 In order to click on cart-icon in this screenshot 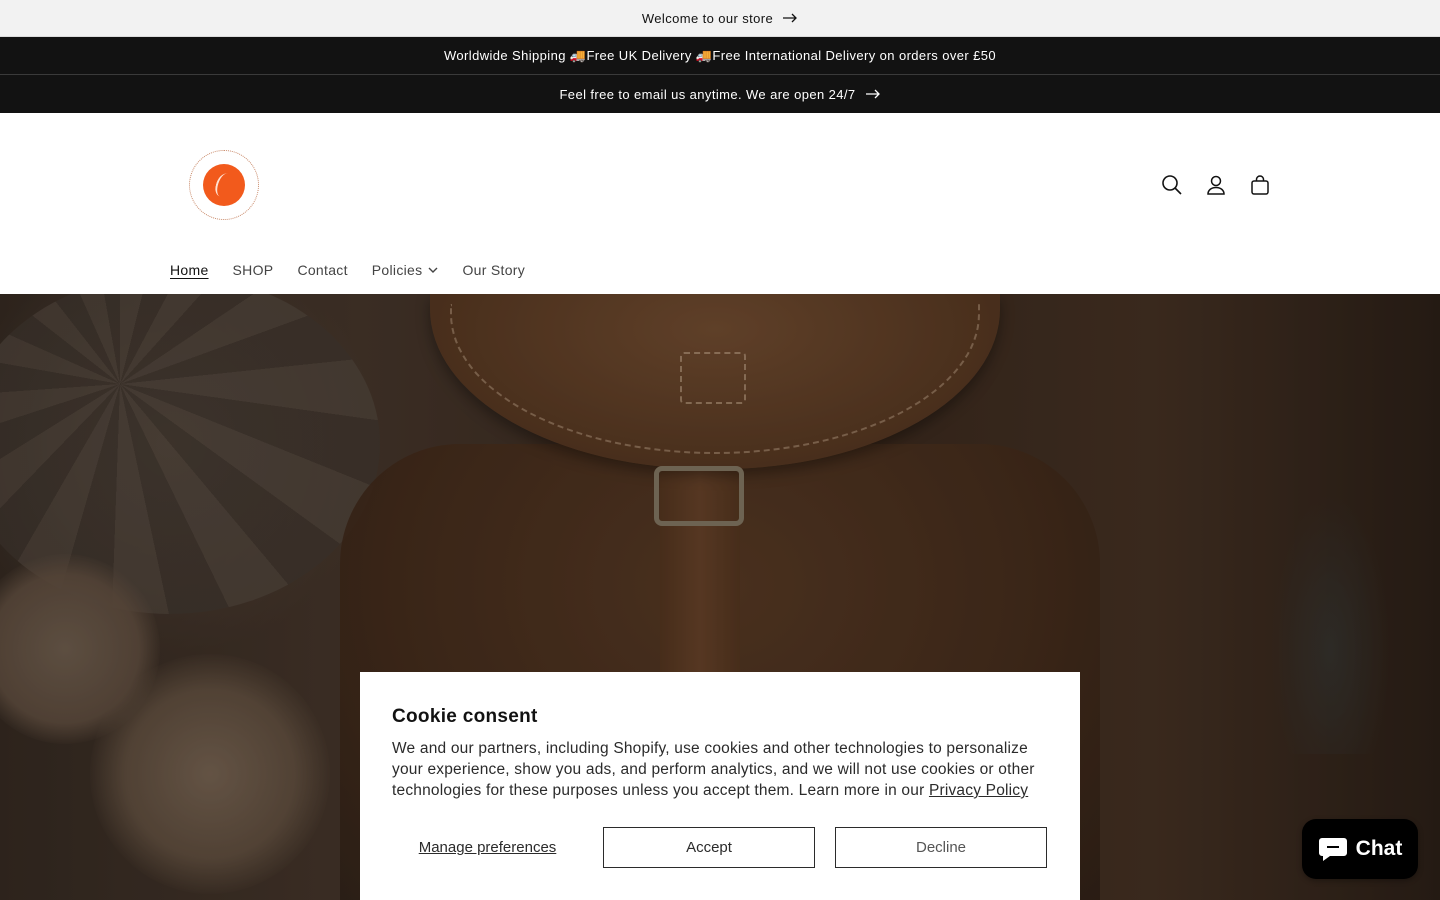, I will do `click(1260, 185)`.